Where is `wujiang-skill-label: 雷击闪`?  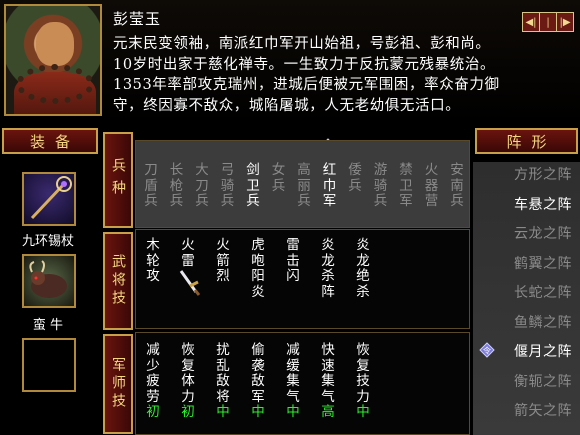
wujiang-skill-label: 雷击闪 is located at coordinates (293, 260).